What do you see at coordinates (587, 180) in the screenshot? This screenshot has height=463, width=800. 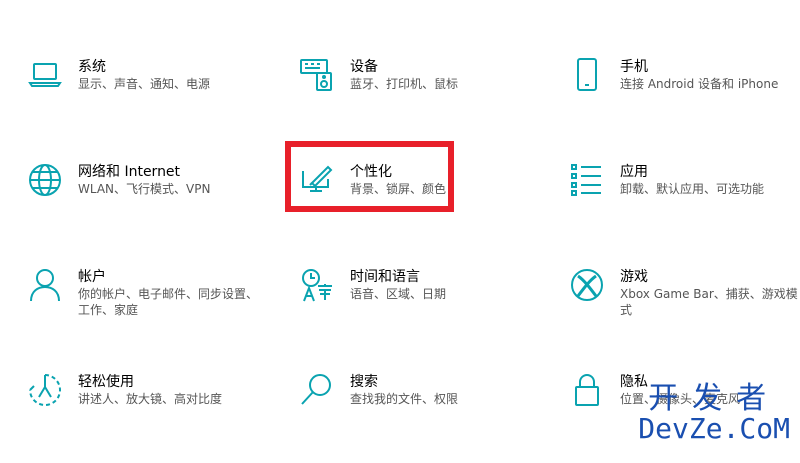 I see `apps-list-icon` at bounding box center [587, 180].